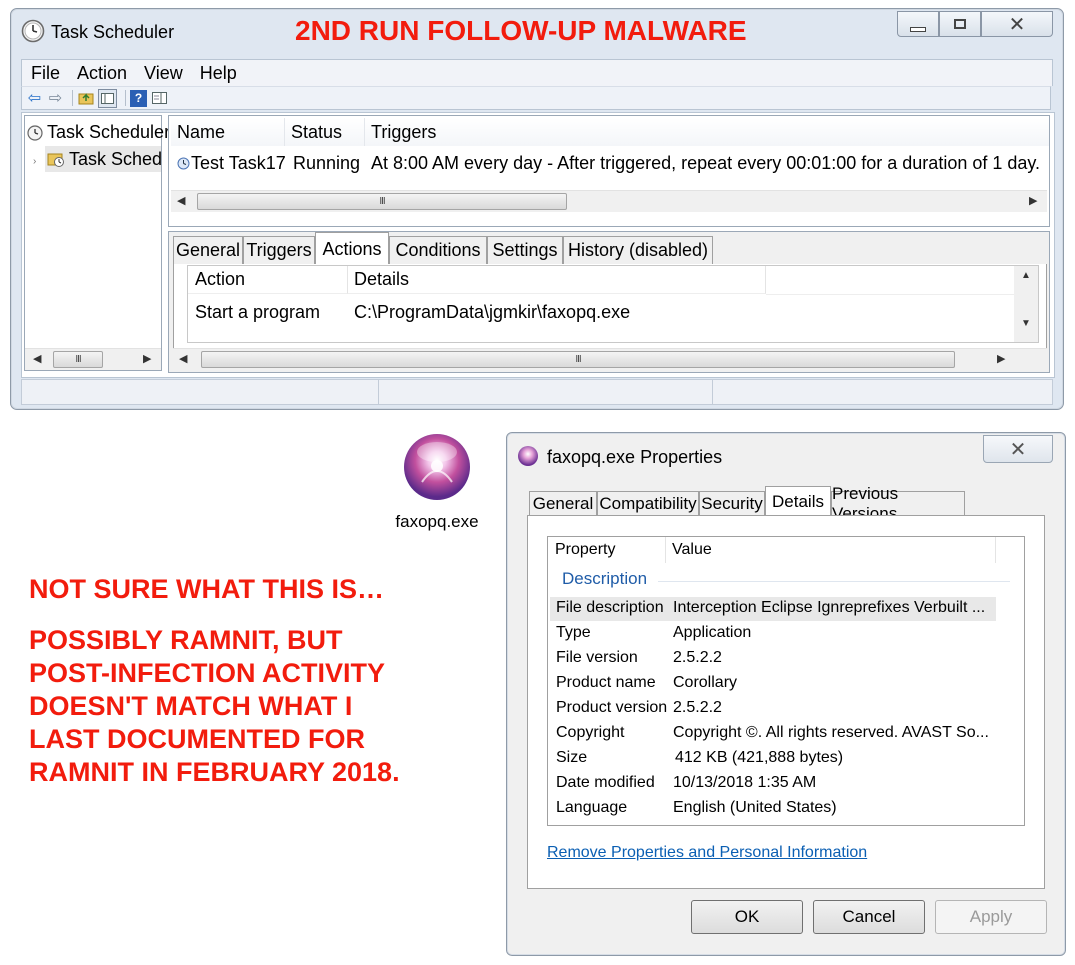 This screenshot has width=1075, height=965. I want to click on menu-view: View, so click(163, 73).